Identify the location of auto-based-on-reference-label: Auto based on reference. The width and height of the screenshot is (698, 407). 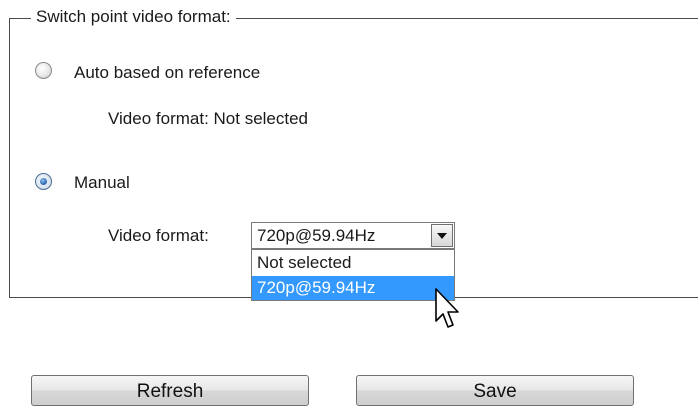
(167, 73).